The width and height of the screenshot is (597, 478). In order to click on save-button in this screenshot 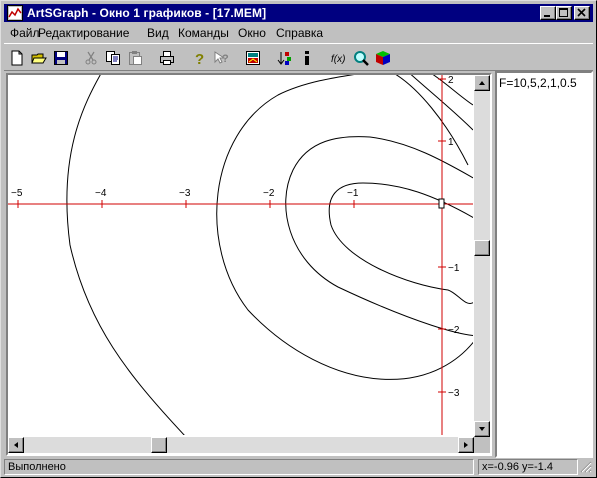, I will do `click(61, 58)`.